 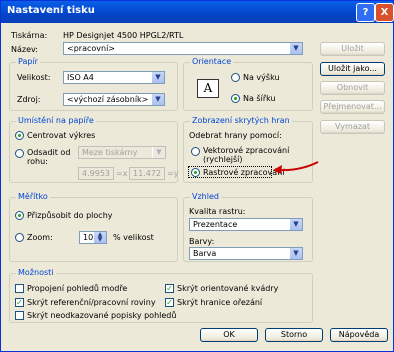 I want to click on center-label: Centrovat výkres, so click(x=61, y=135).